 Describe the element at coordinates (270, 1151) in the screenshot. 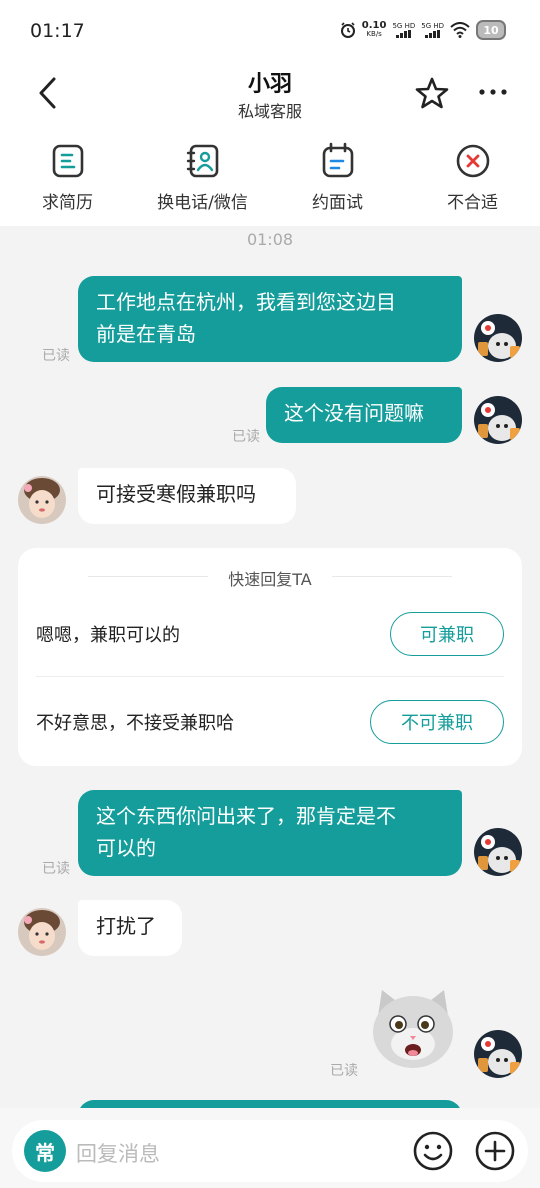

I see `message-input-container: 常 回复消息` at that location.